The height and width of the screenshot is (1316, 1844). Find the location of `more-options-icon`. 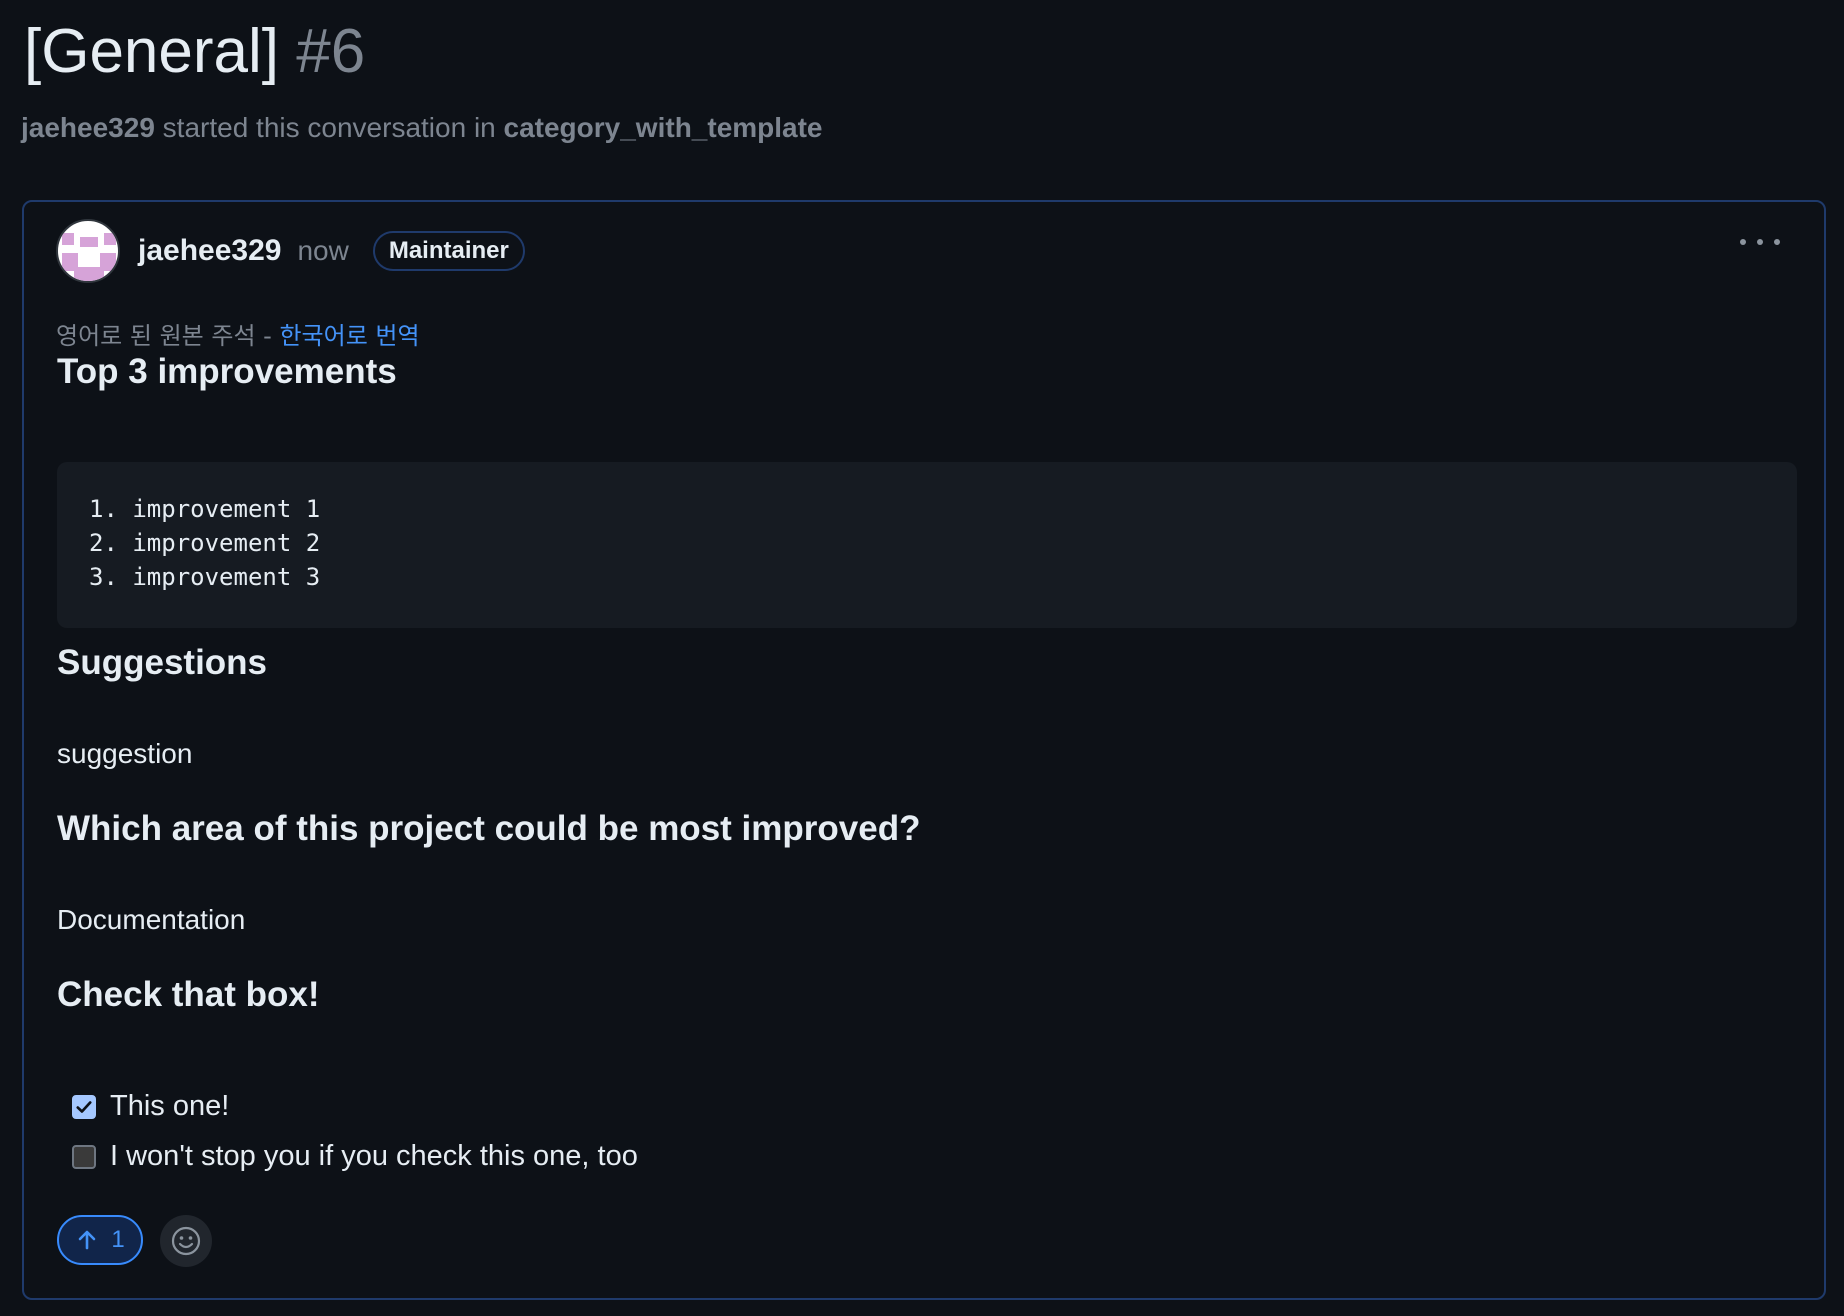

more-options-icon is located at coordinates (1760, 242).